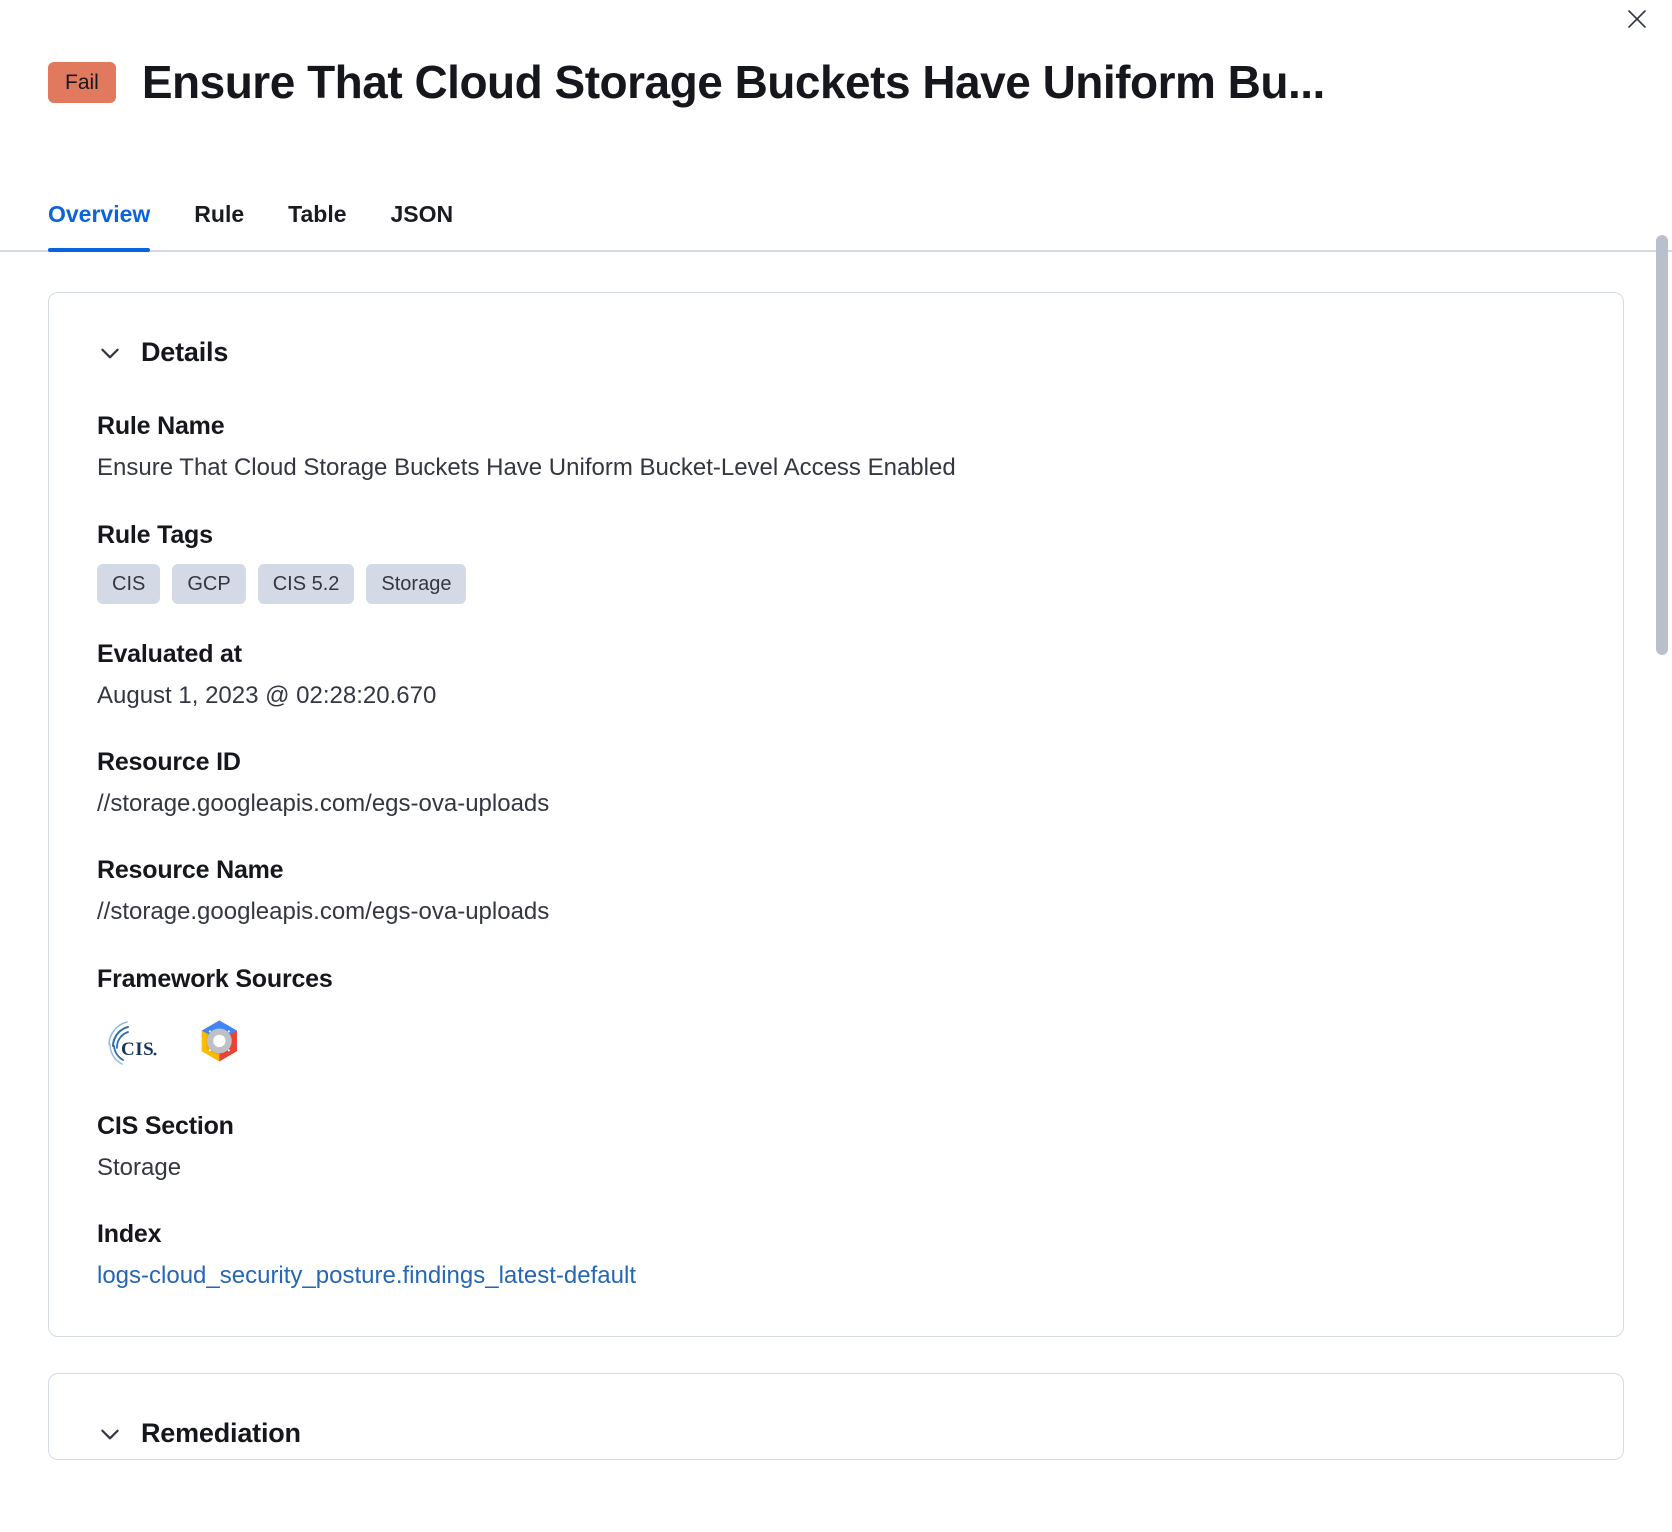  Describe the element at coordinates (139, 1167) in the screenshot. I see `field-cis-section-value: Storage` at that location.